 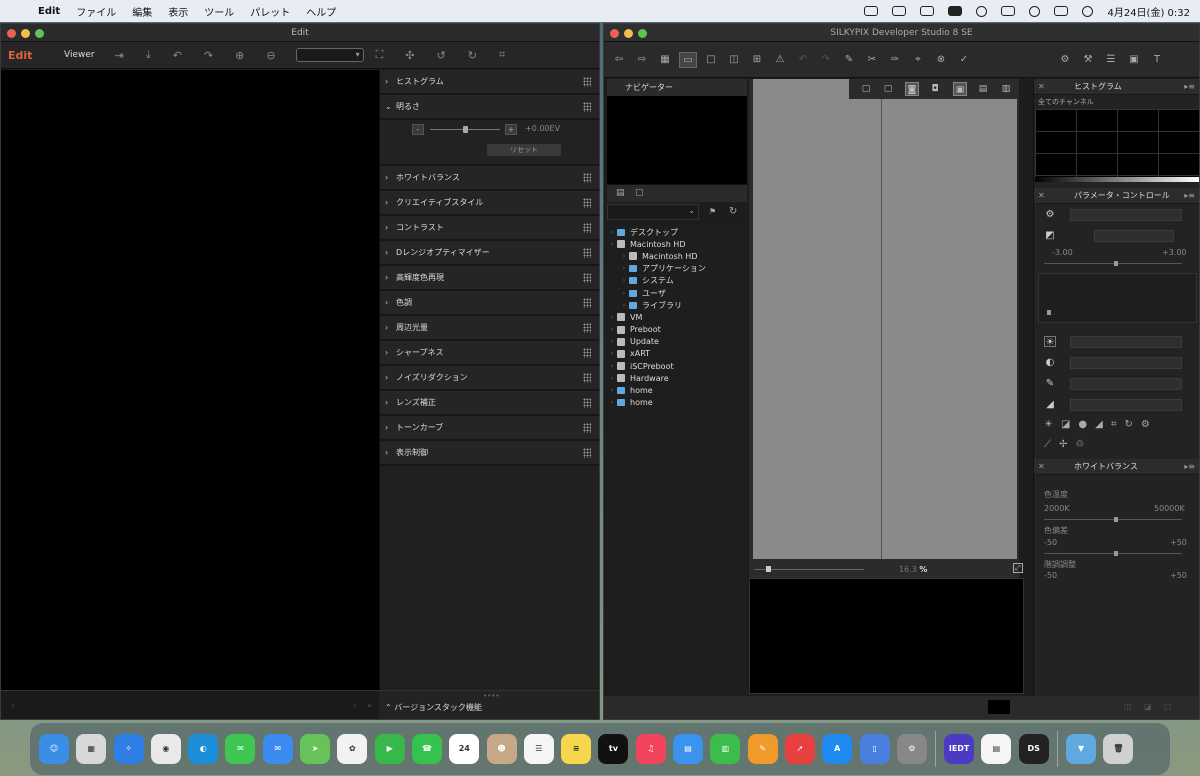 I want to click on tree-item: › デスクトップ, so click(x=677, y=232).